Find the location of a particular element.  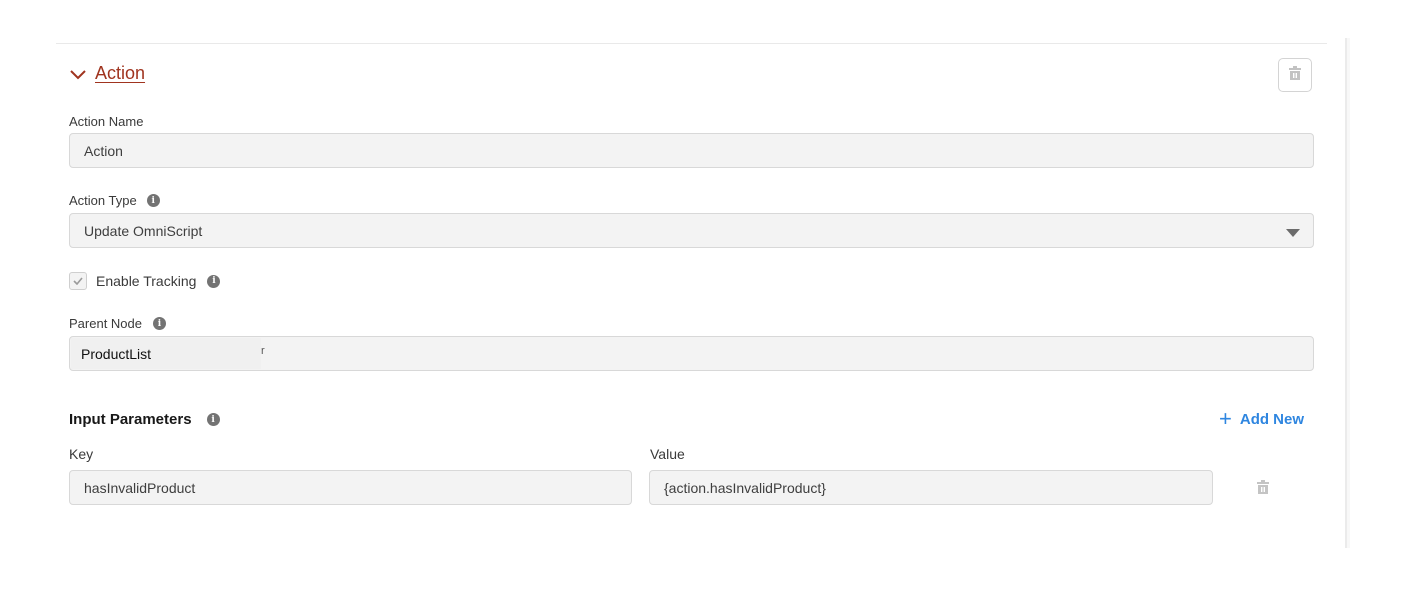

top-divider is located at coordinates (691, 43).